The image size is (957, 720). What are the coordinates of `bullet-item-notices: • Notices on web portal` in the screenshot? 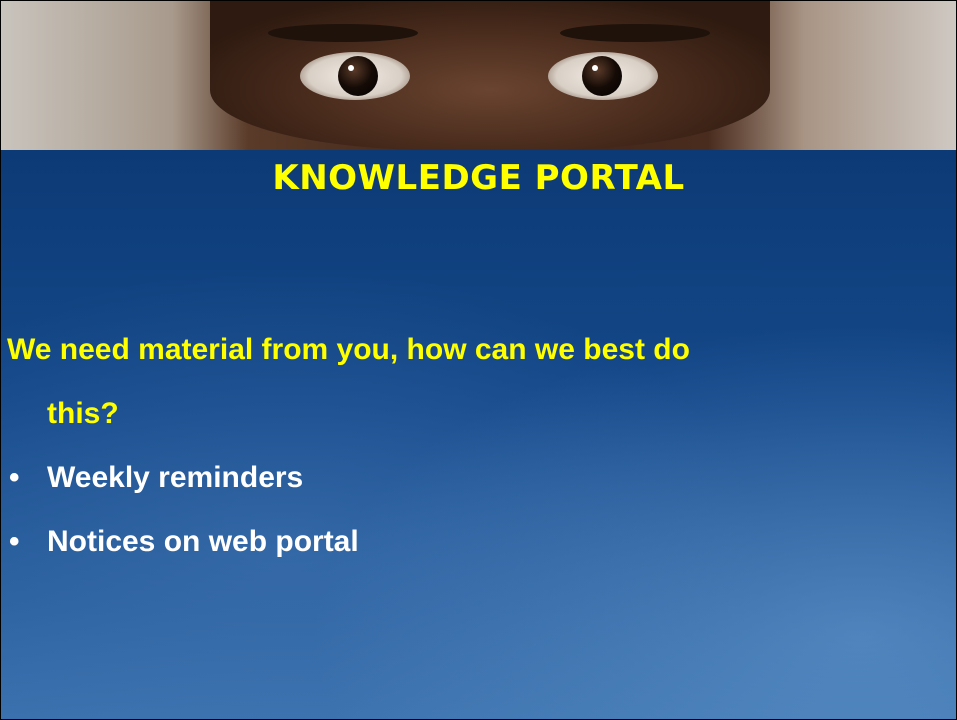 It's located at (183, 542).